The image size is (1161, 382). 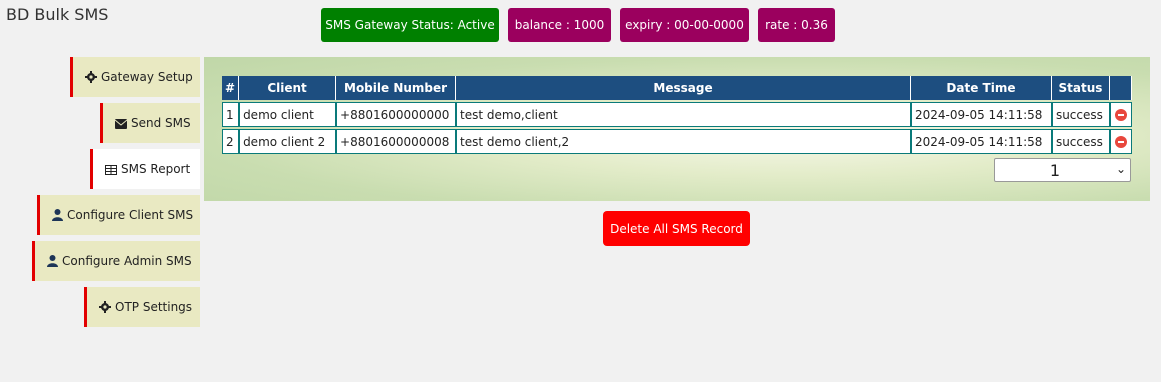 I want to click on sidebar-item-sms-report: SMS Report, so click(x=145, y=169).